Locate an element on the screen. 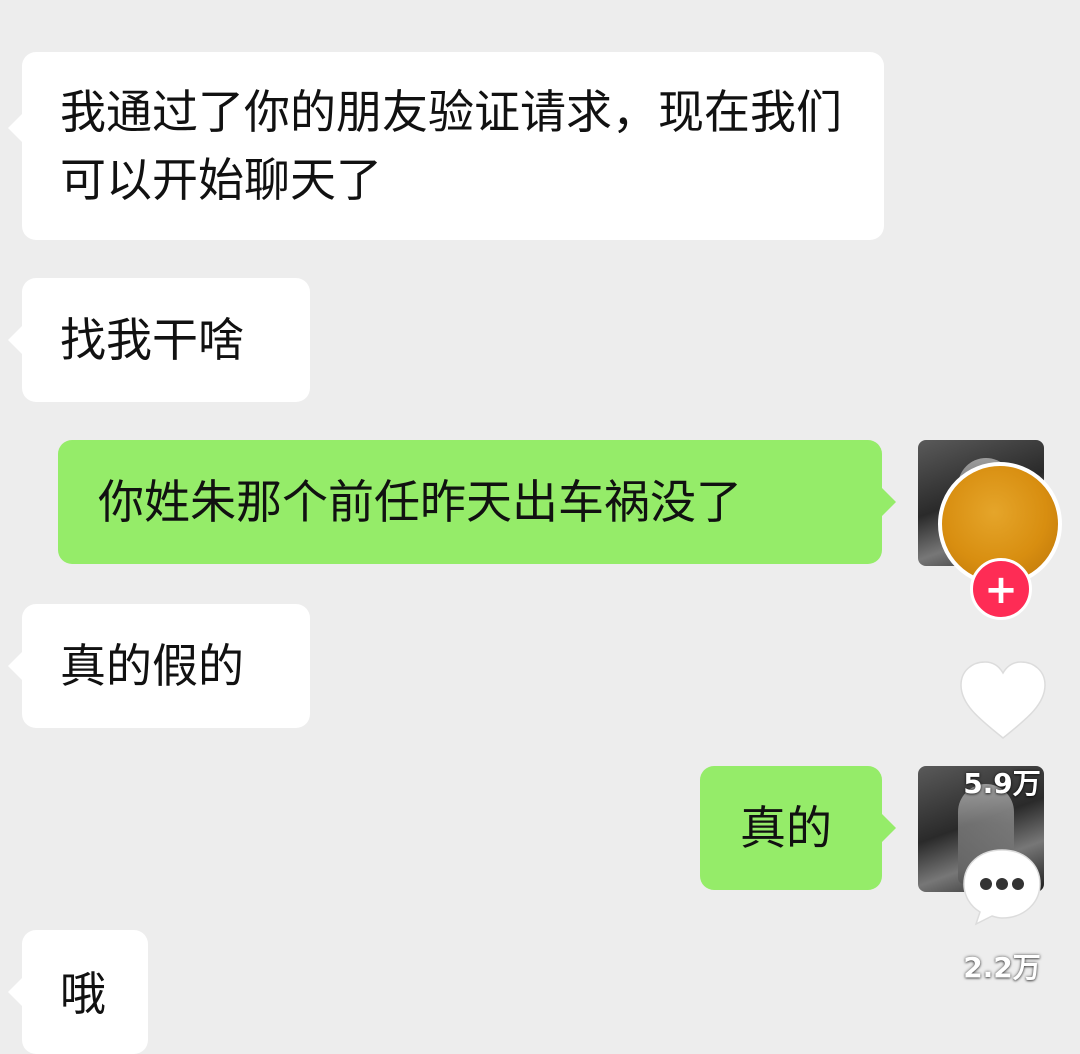 The image size is (1080, 1054). message-text: 真的 is located at coordinates (786, 828).